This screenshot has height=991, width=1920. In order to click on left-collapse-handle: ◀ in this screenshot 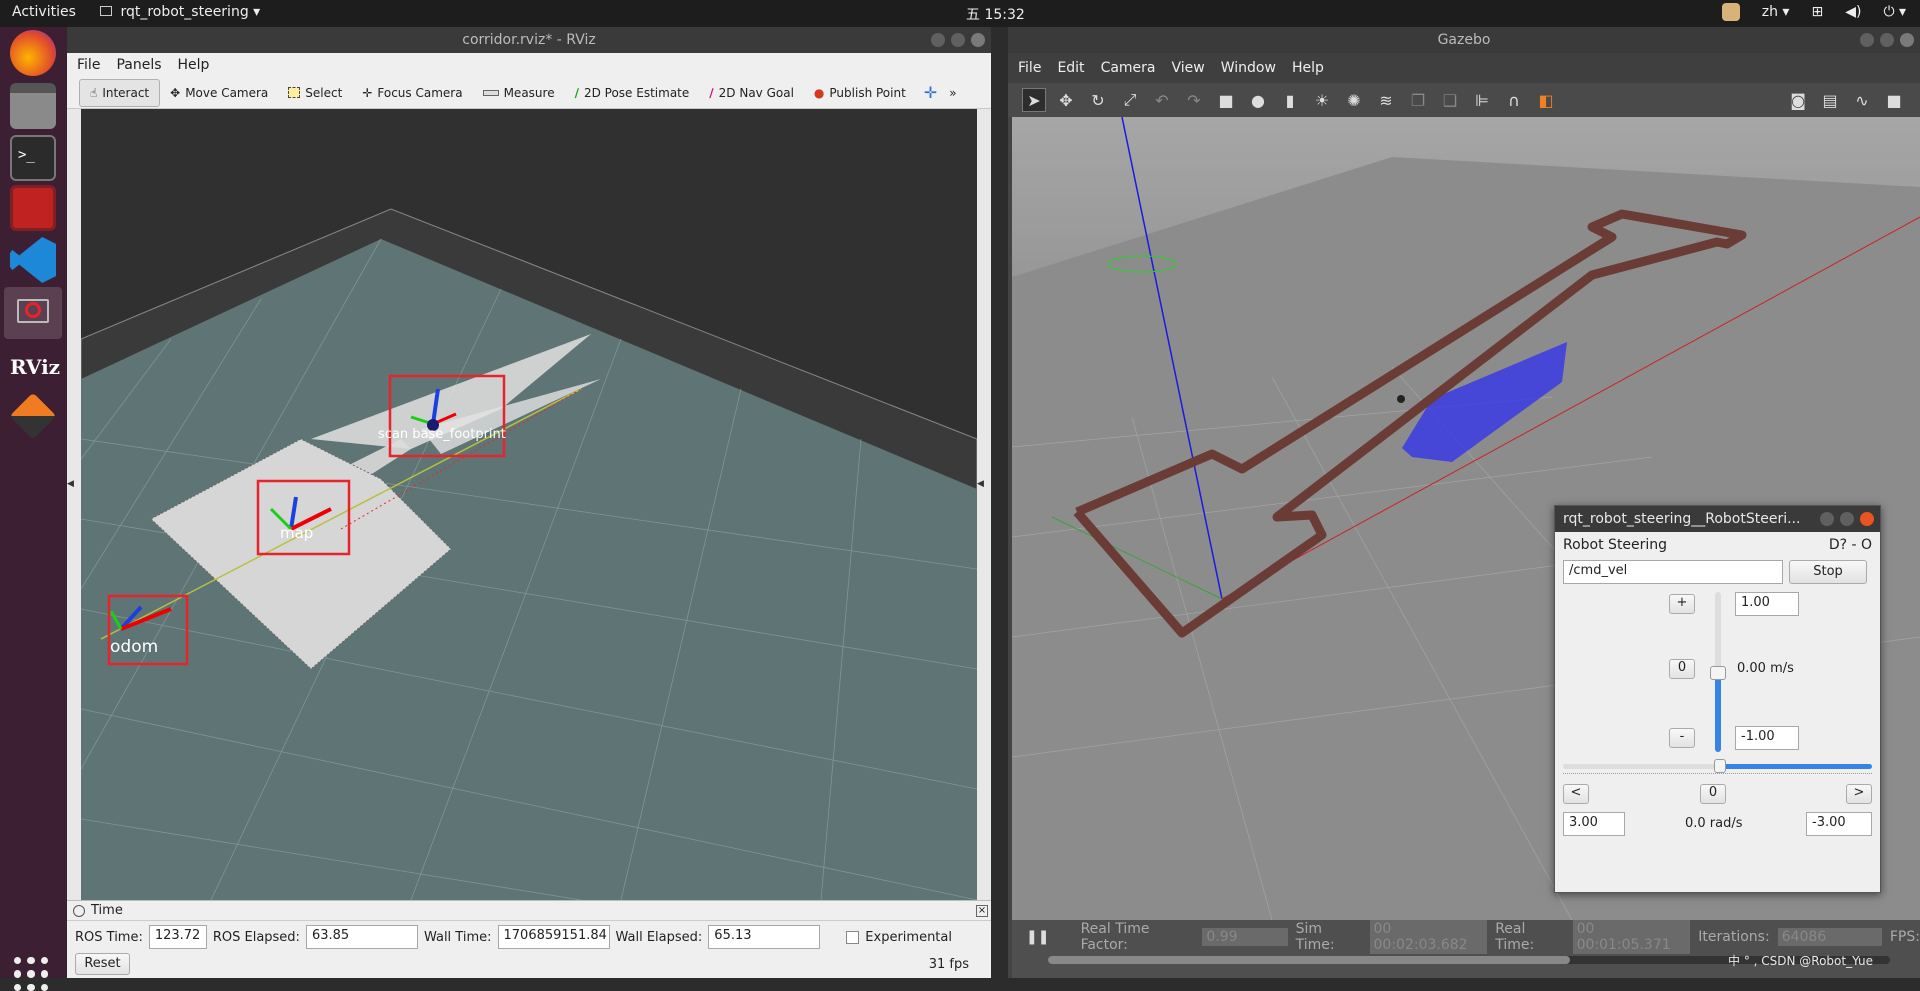, I will do `click(74, 504)`.